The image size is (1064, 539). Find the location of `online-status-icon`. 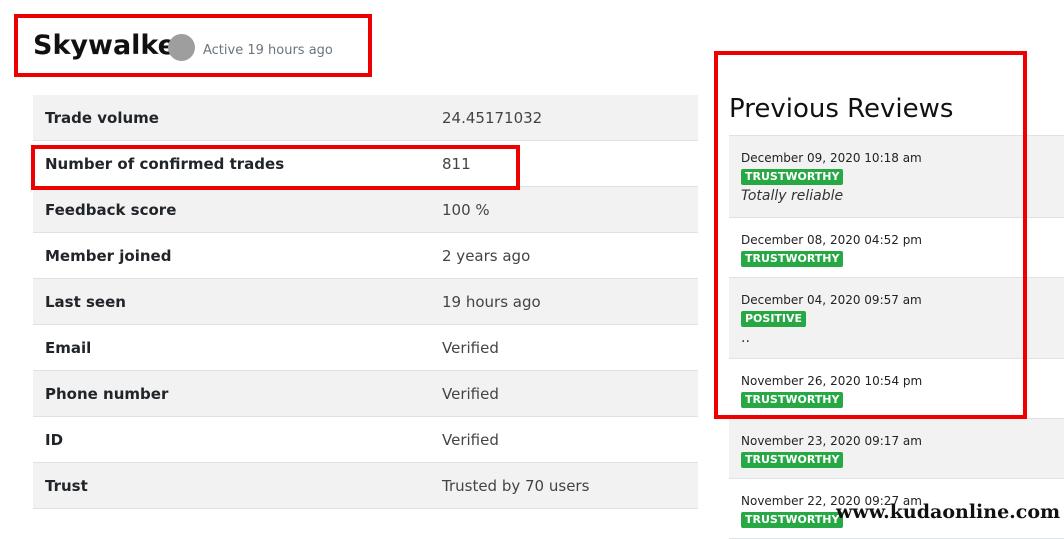

online-status-icon is located at coordinates (181, 47).